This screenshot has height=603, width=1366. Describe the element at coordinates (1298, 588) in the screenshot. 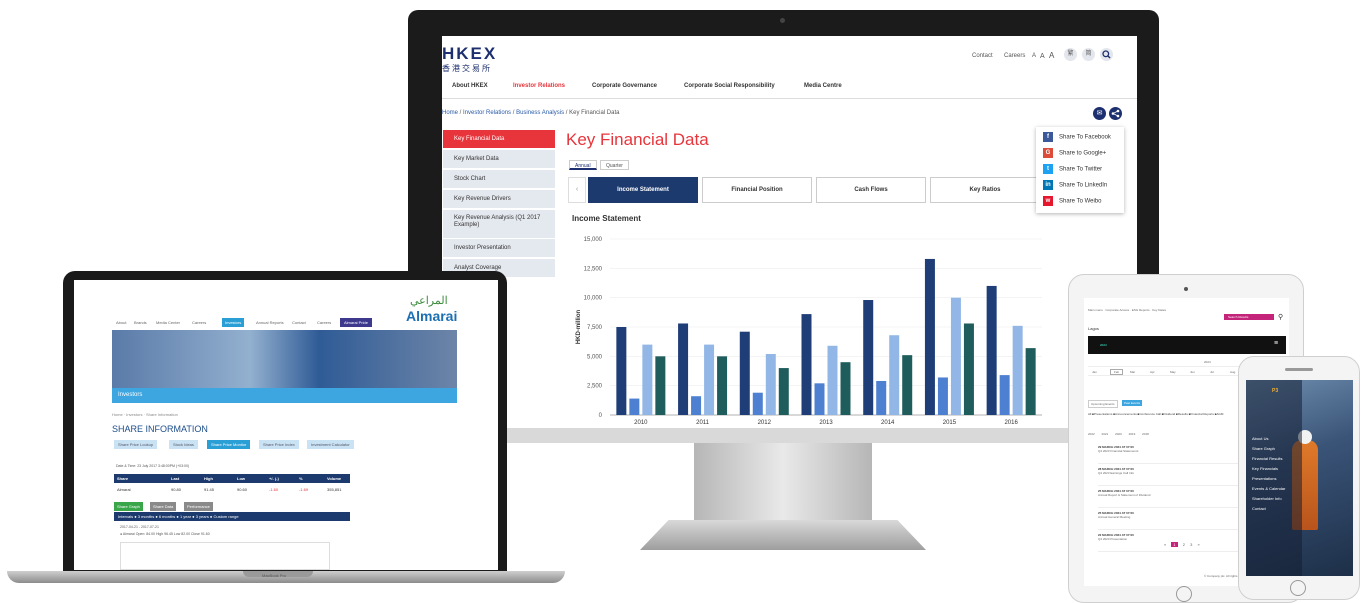

I see `phone-home-button` at that location.